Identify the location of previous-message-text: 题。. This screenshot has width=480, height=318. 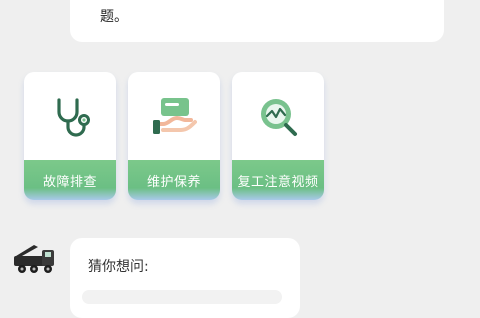
(114, 17).